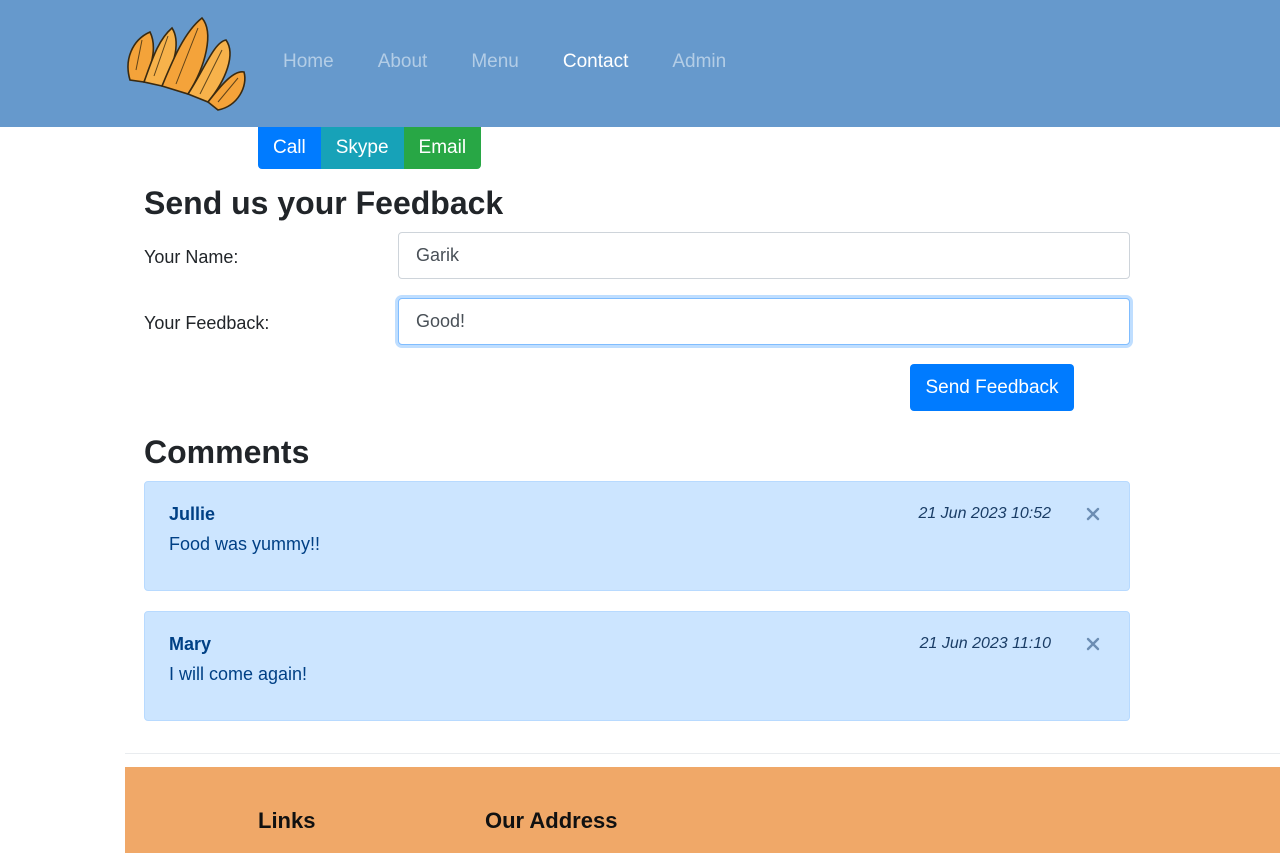 This screenshot has height=853, width=1280. I want to click on nav-home: Home, so click(308, 62).